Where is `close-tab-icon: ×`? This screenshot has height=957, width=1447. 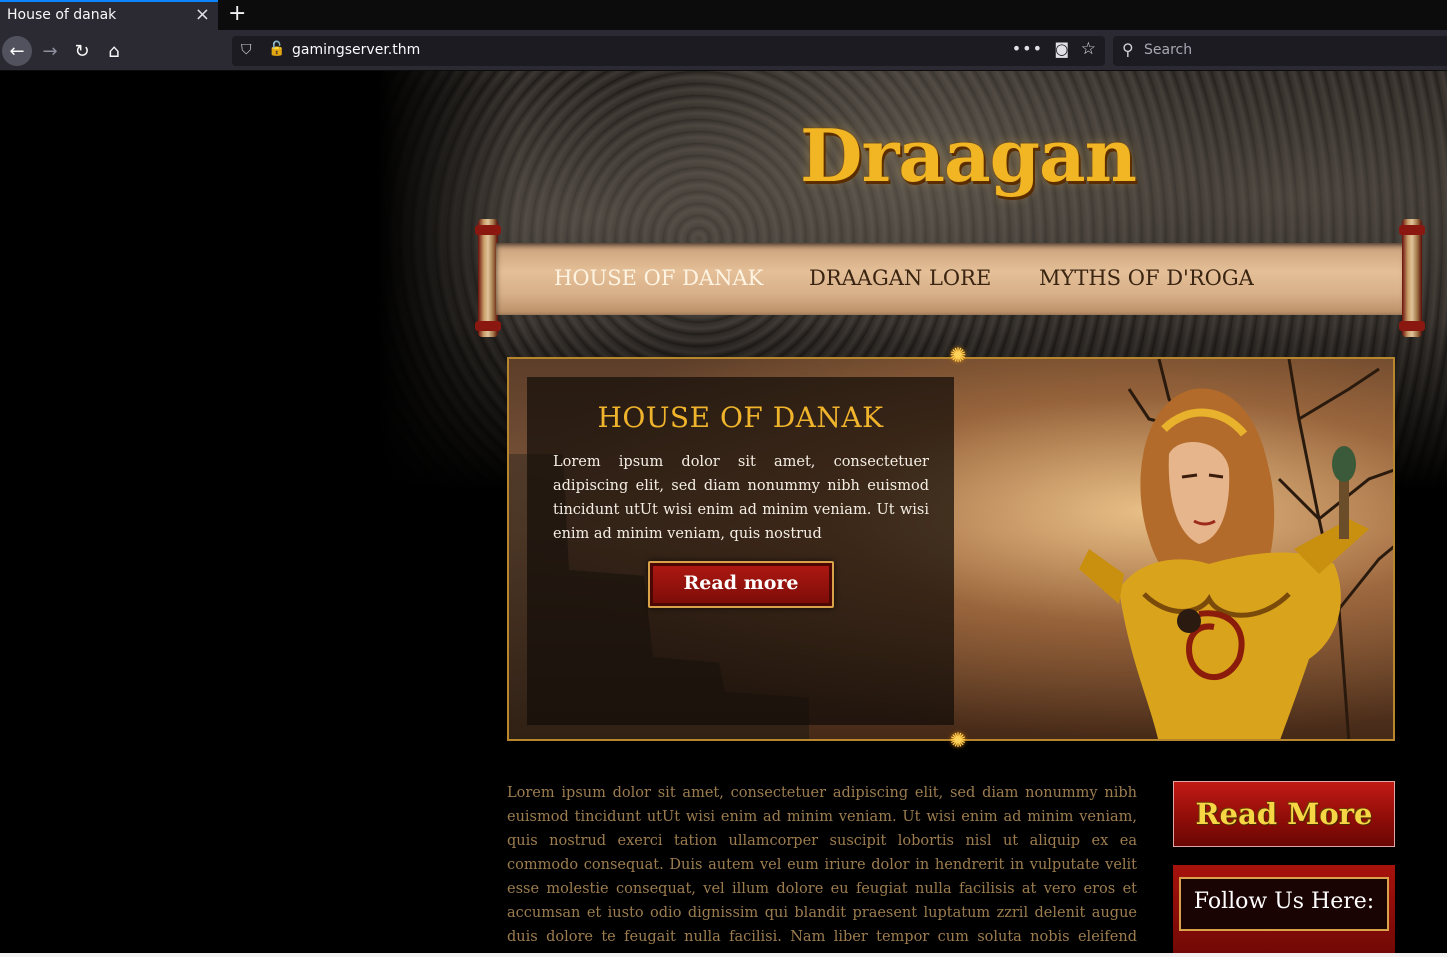
close-tab-icon: × is located at coordinates (202, 14).